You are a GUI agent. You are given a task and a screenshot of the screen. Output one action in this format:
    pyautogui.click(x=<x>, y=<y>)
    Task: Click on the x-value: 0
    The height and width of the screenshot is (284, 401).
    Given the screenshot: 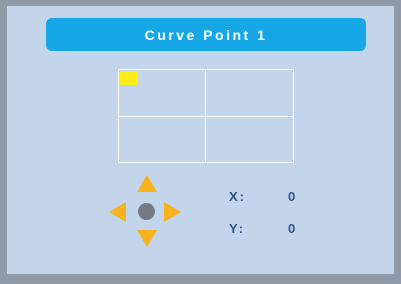 What is the action you would take?
    pyautogui.click(x=293, y=196)
    